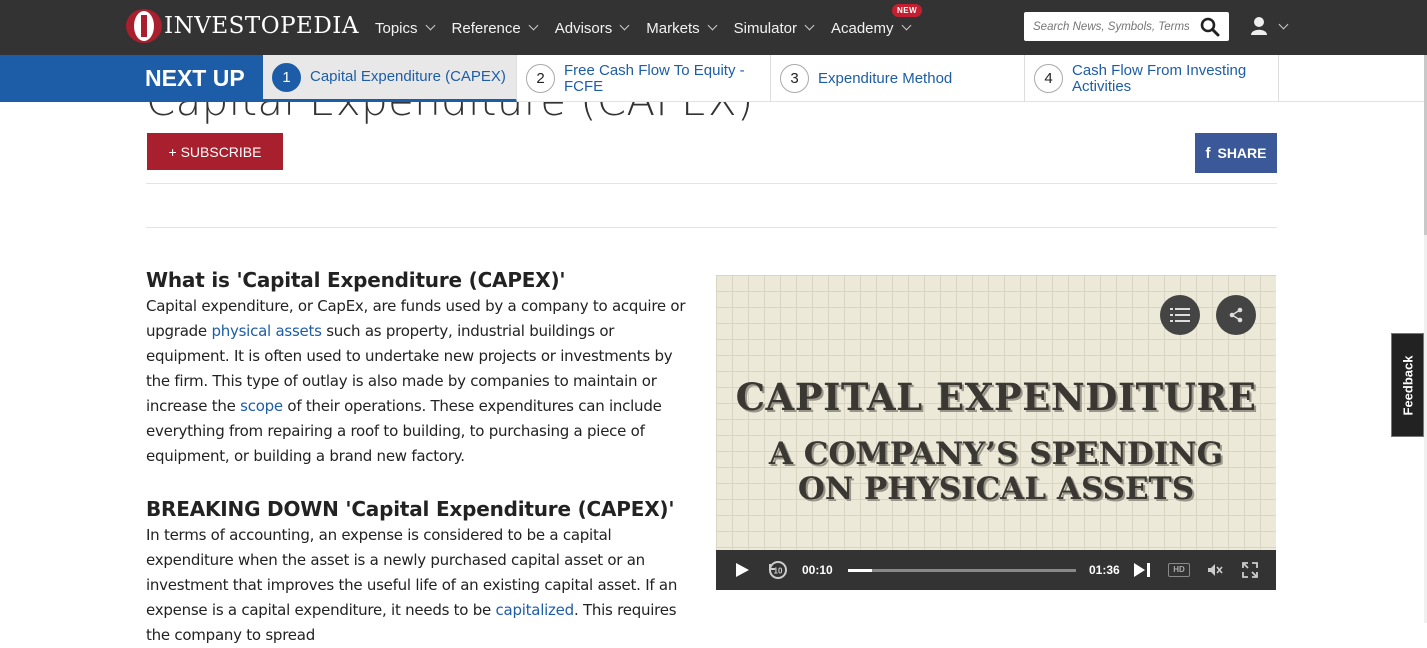 The height and width of the screenshot is (648, 1427). What do you see at coordinates (356, 280) in the screenshot?
I see `section-heading: What is 'Capital Expenditure (CAPEX)'` at bounding box center [356, 280].